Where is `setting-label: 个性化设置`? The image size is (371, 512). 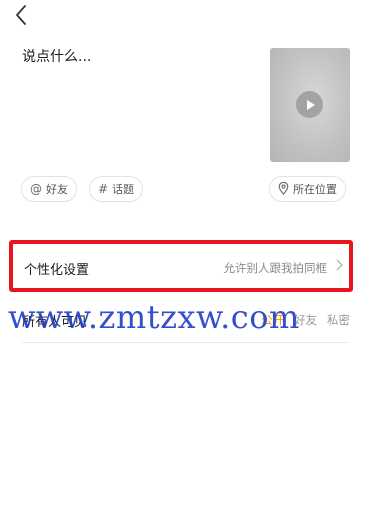 setting-label: 个性化设置 is located at coordinates (57, 270).